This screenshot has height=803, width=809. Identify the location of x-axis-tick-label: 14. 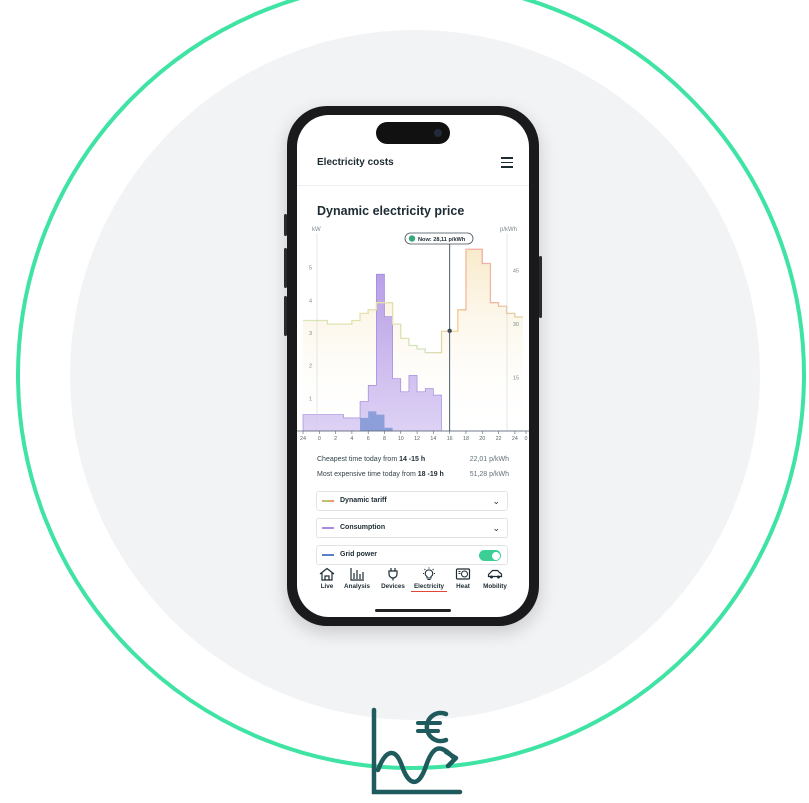
(433, 439).